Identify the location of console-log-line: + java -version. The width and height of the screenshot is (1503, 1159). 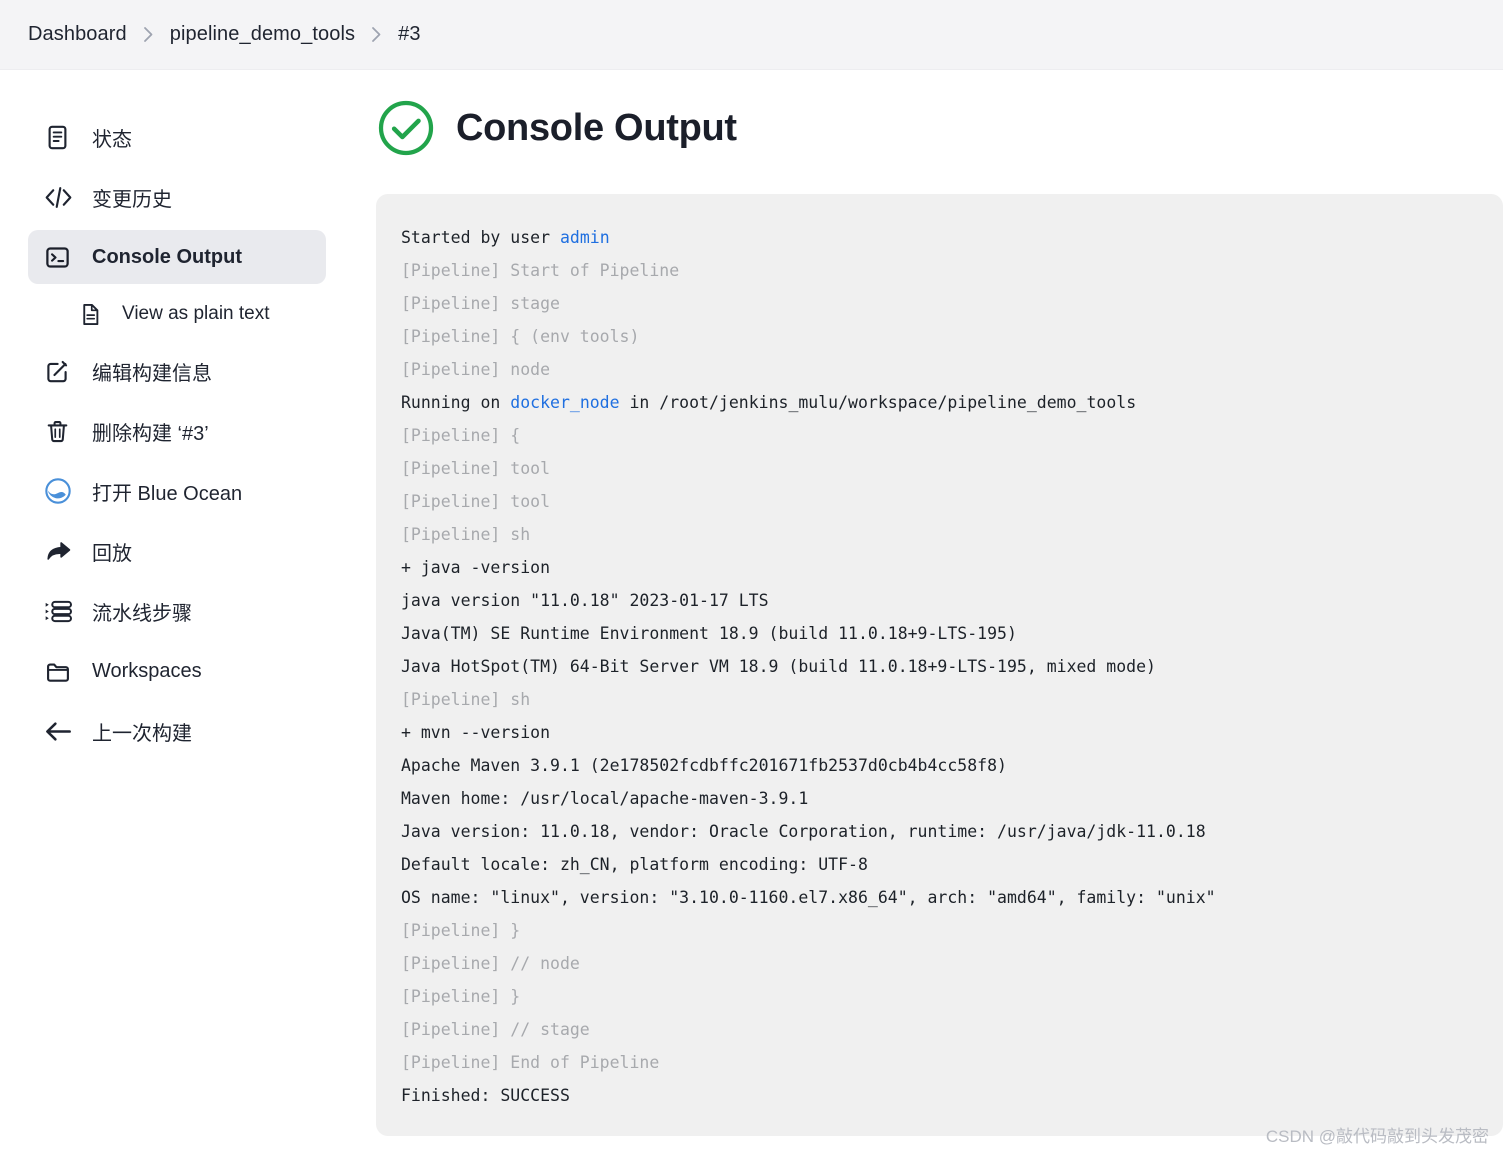
(476, 567).